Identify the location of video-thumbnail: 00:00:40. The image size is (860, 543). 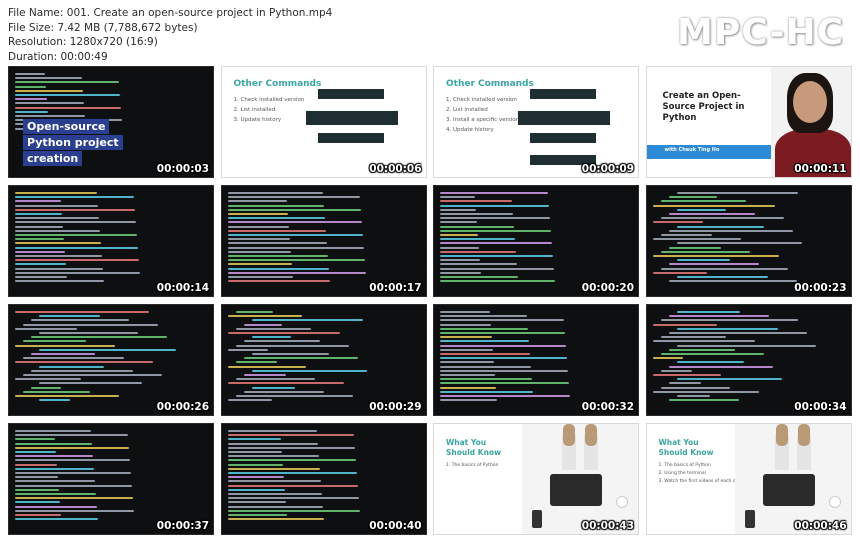
(323, 479).